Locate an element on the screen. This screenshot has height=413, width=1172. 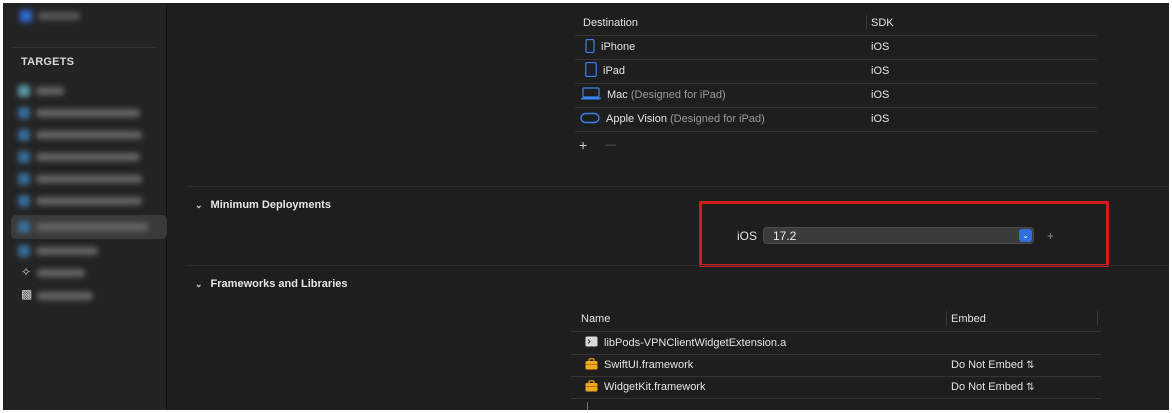
framework-row: WidgetKit.framework is located at coordinates (645, 387).